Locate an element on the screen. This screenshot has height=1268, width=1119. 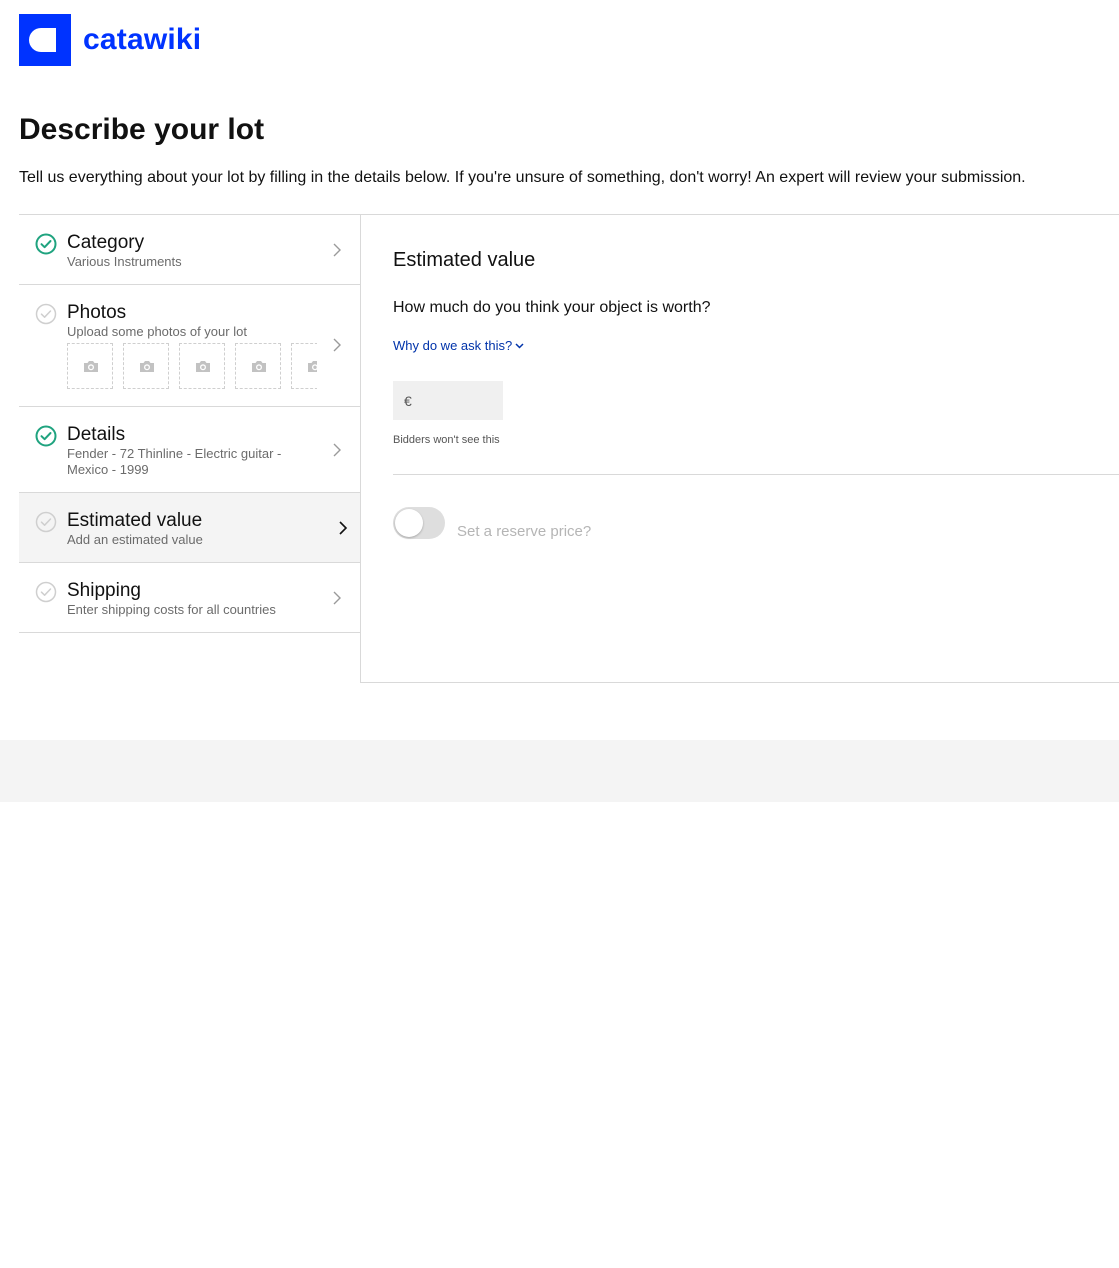
panel-left-border is located at coordinates (360, 448).